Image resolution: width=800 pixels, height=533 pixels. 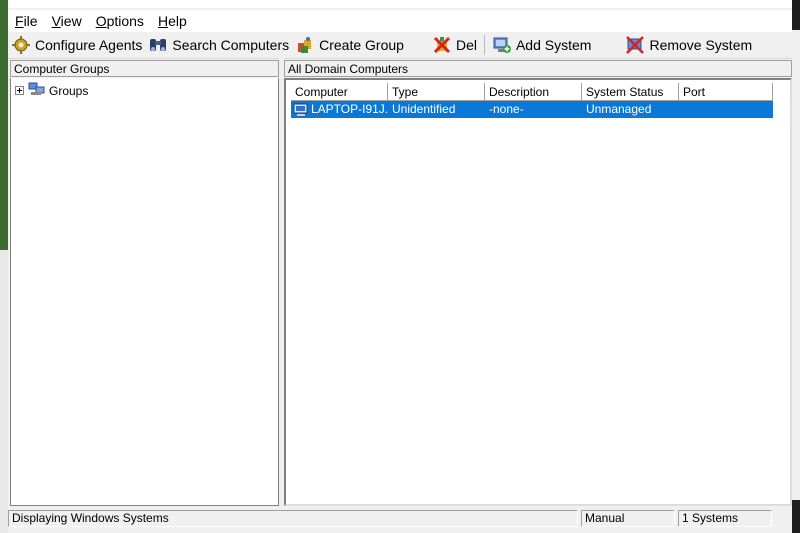 I want to click on menu-bar: File View Options Help, so click(x=400, y=21).